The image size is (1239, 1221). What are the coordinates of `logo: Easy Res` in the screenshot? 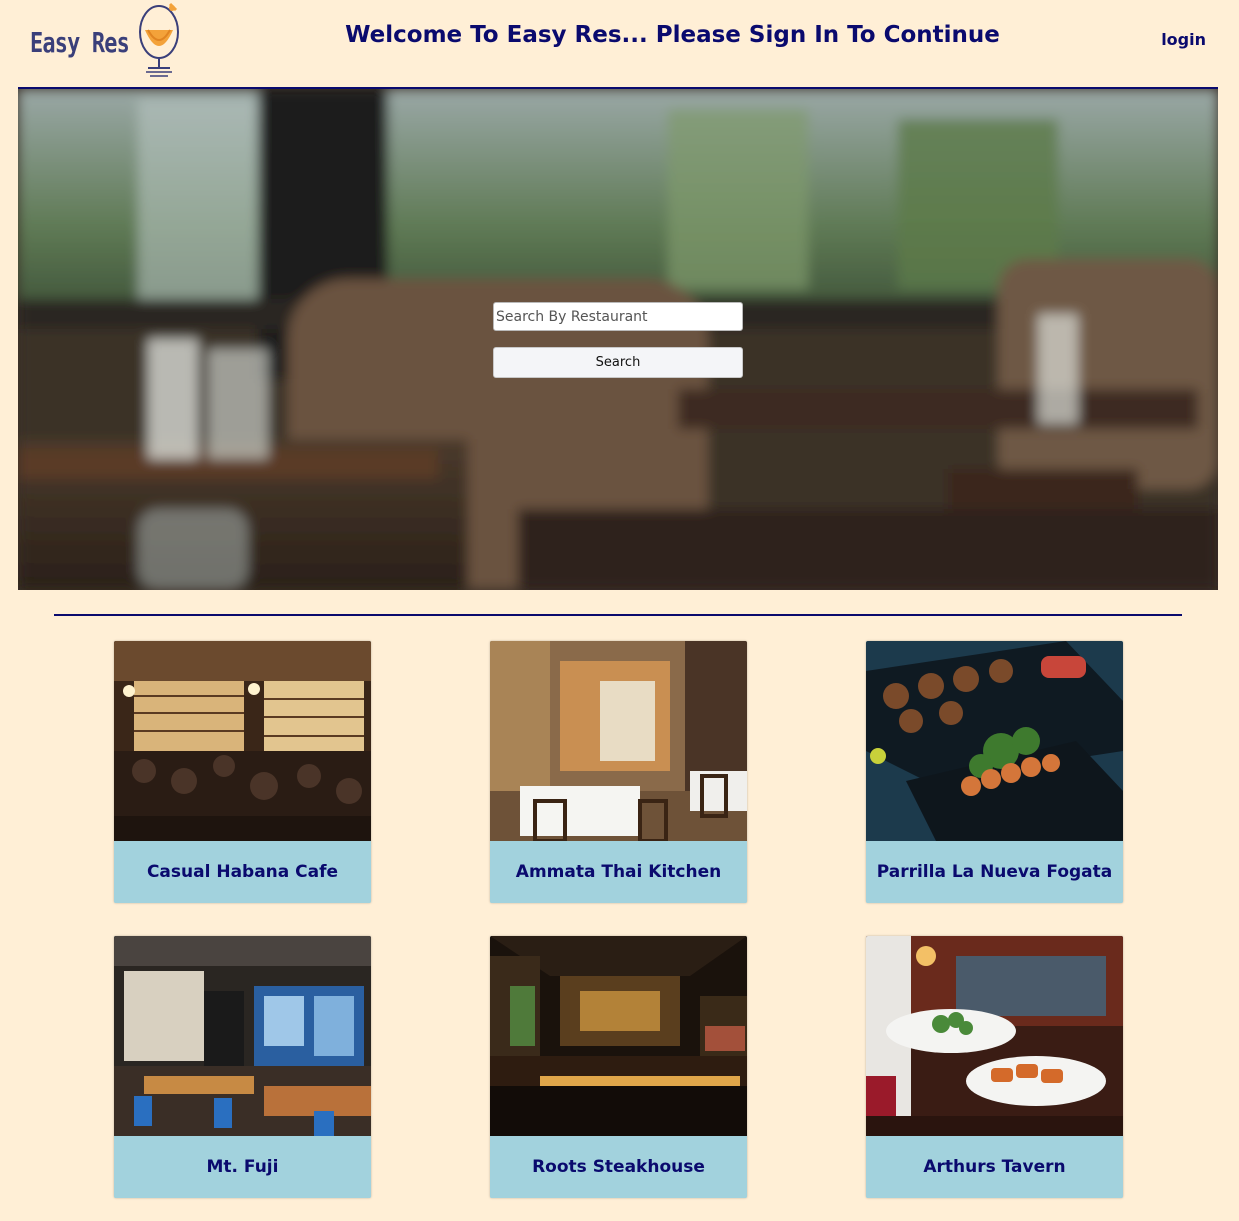 It's located at (110, 39).